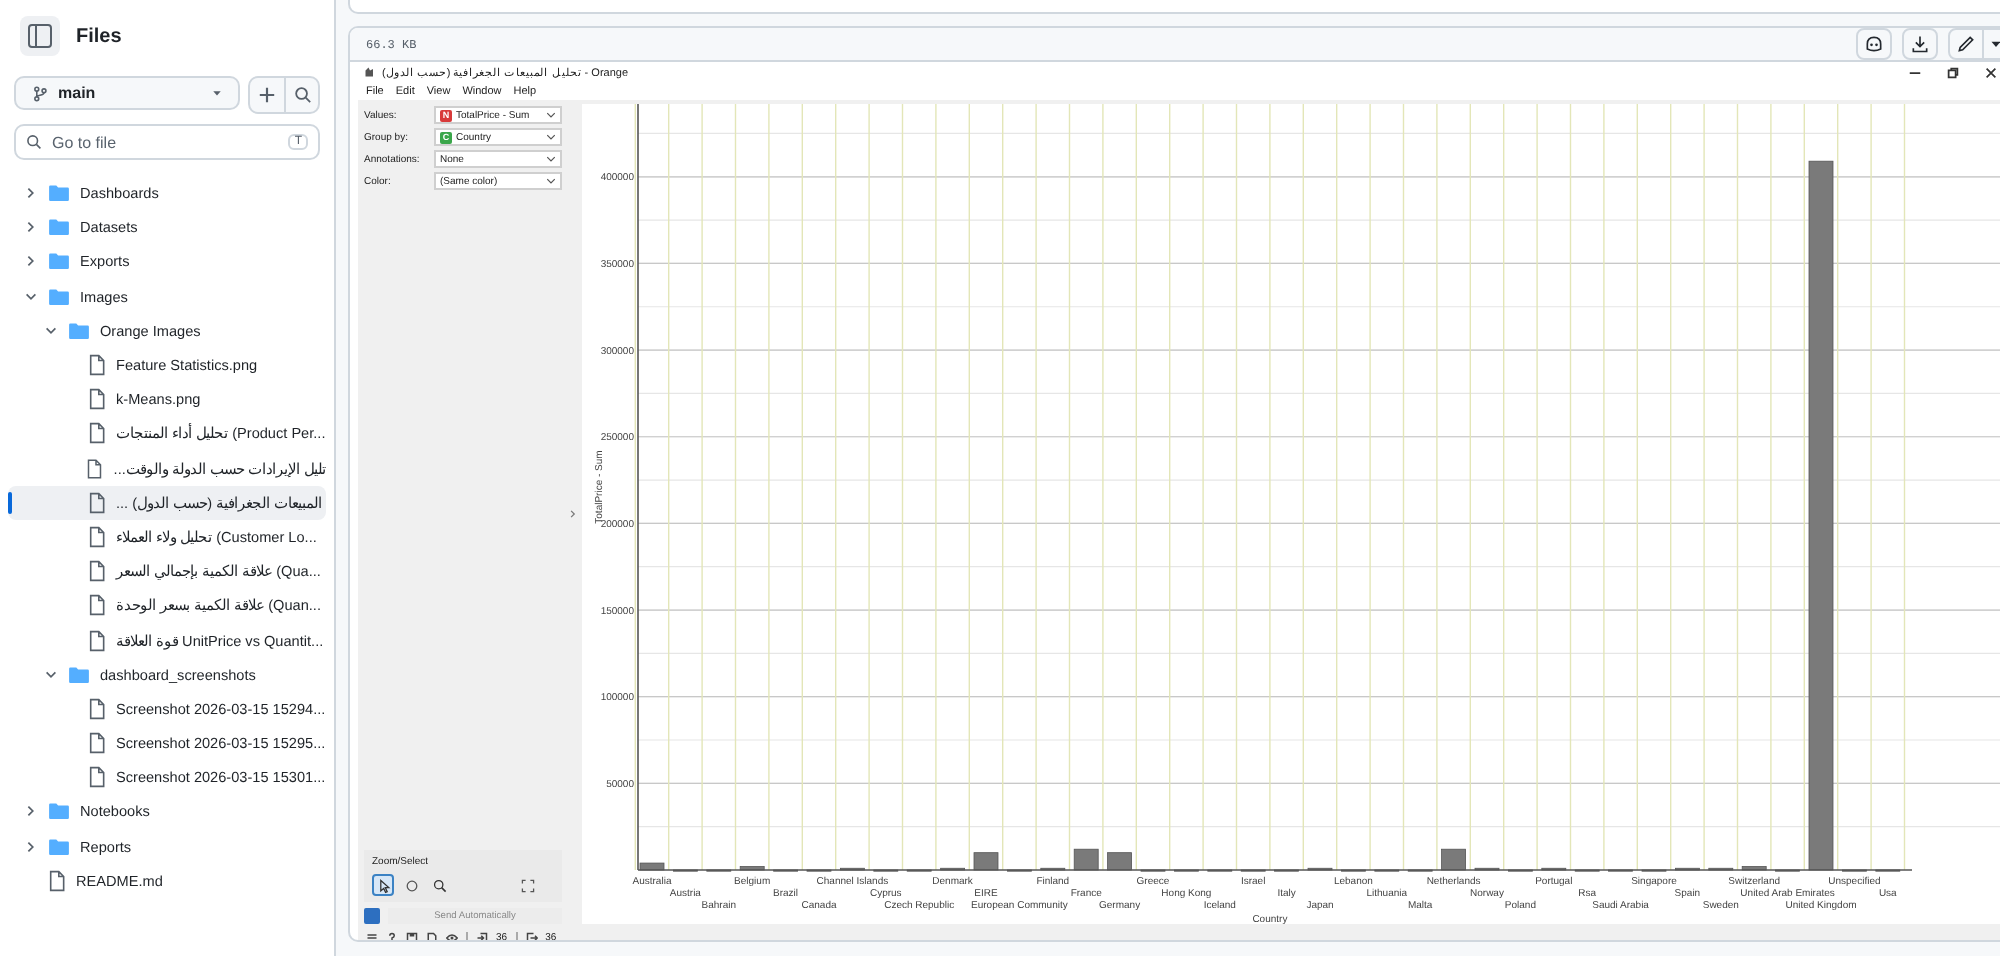  What do you see at coordinates (99, 36) in the screenshot?
I see `sidebar-title: Files` at bounding box center [99, 36].